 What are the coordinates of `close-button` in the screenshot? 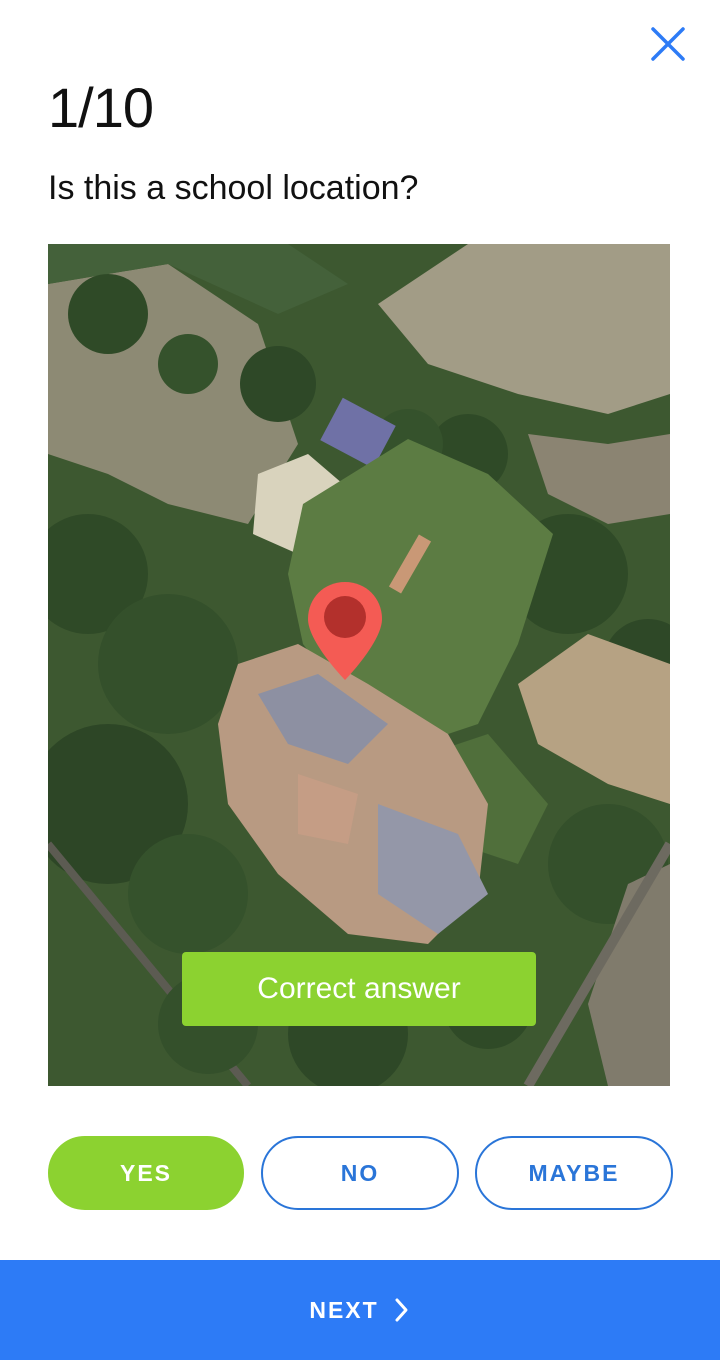 It's located at (668, 44).